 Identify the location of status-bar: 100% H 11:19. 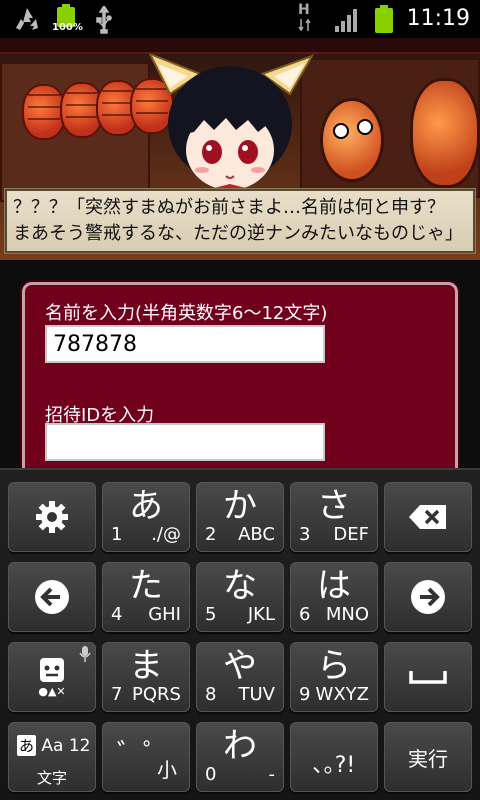
(240, 19).